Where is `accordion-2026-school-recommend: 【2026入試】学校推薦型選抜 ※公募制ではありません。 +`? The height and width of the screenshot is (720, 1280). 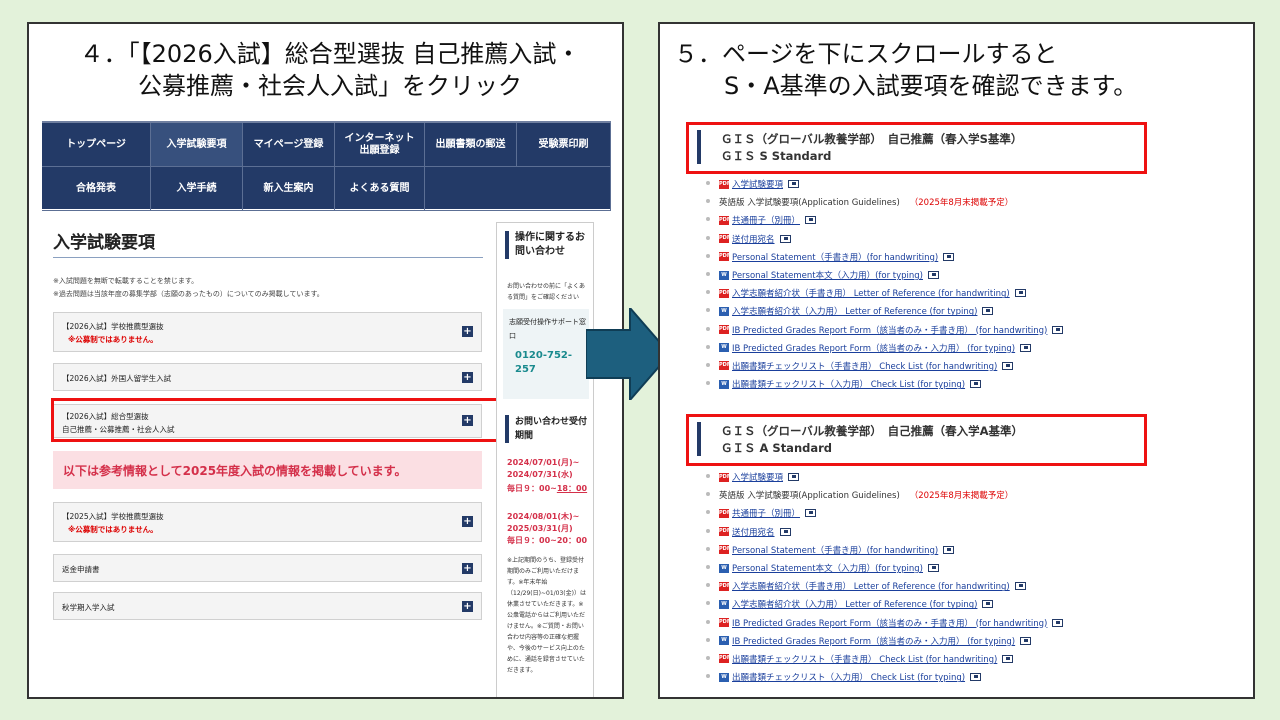 accordion-2026-school-recommend: 【2026入試】学校推薦型選抜 ※公募制ではありません。 + is located at coordinates (267, 332).